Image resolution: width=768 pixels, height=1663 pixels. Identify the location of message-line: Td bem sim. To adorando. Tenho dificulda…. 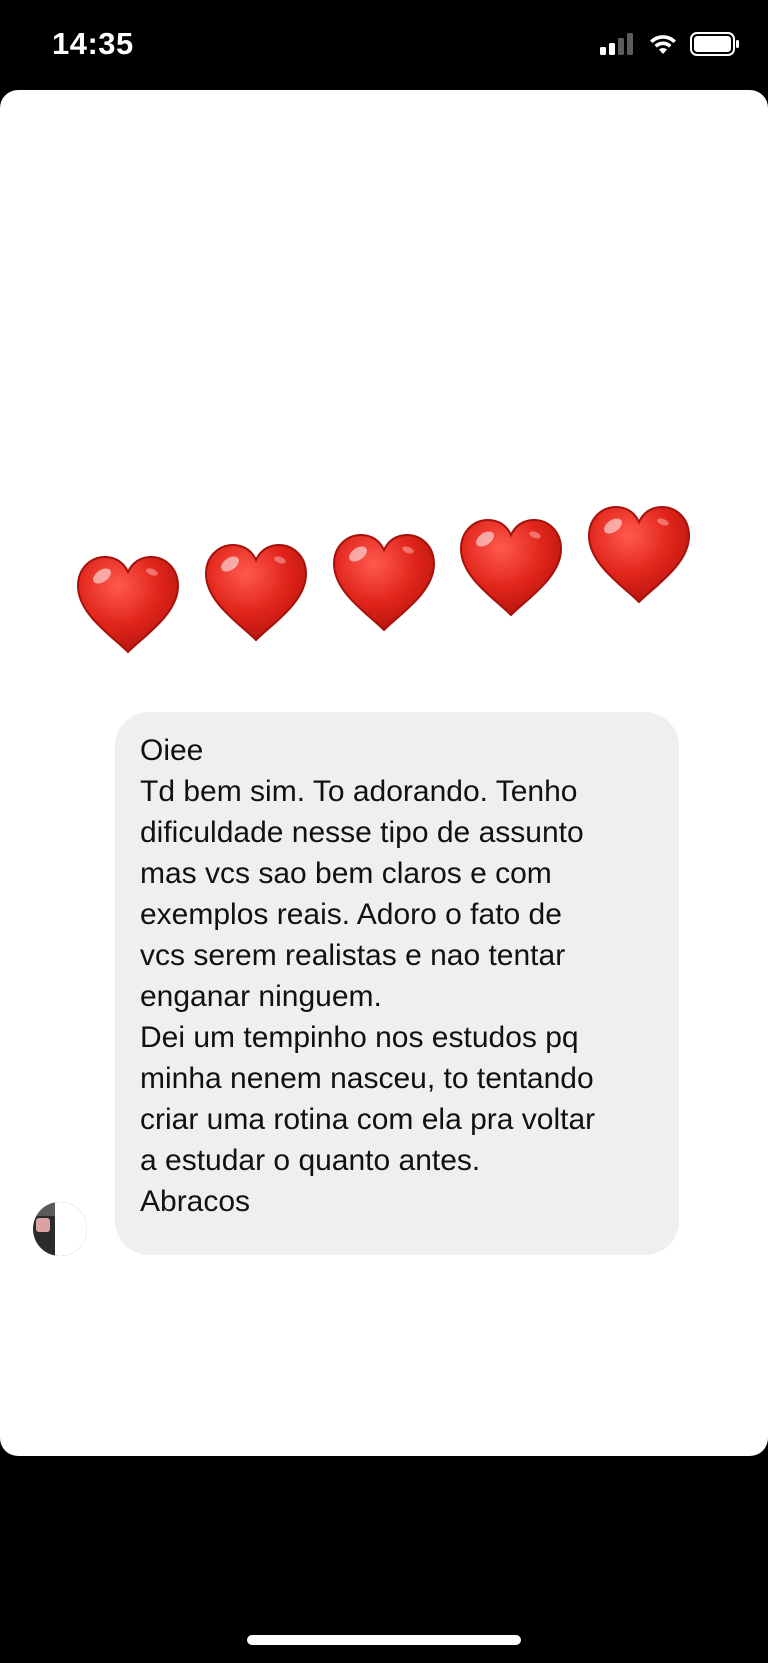
(362, 894).